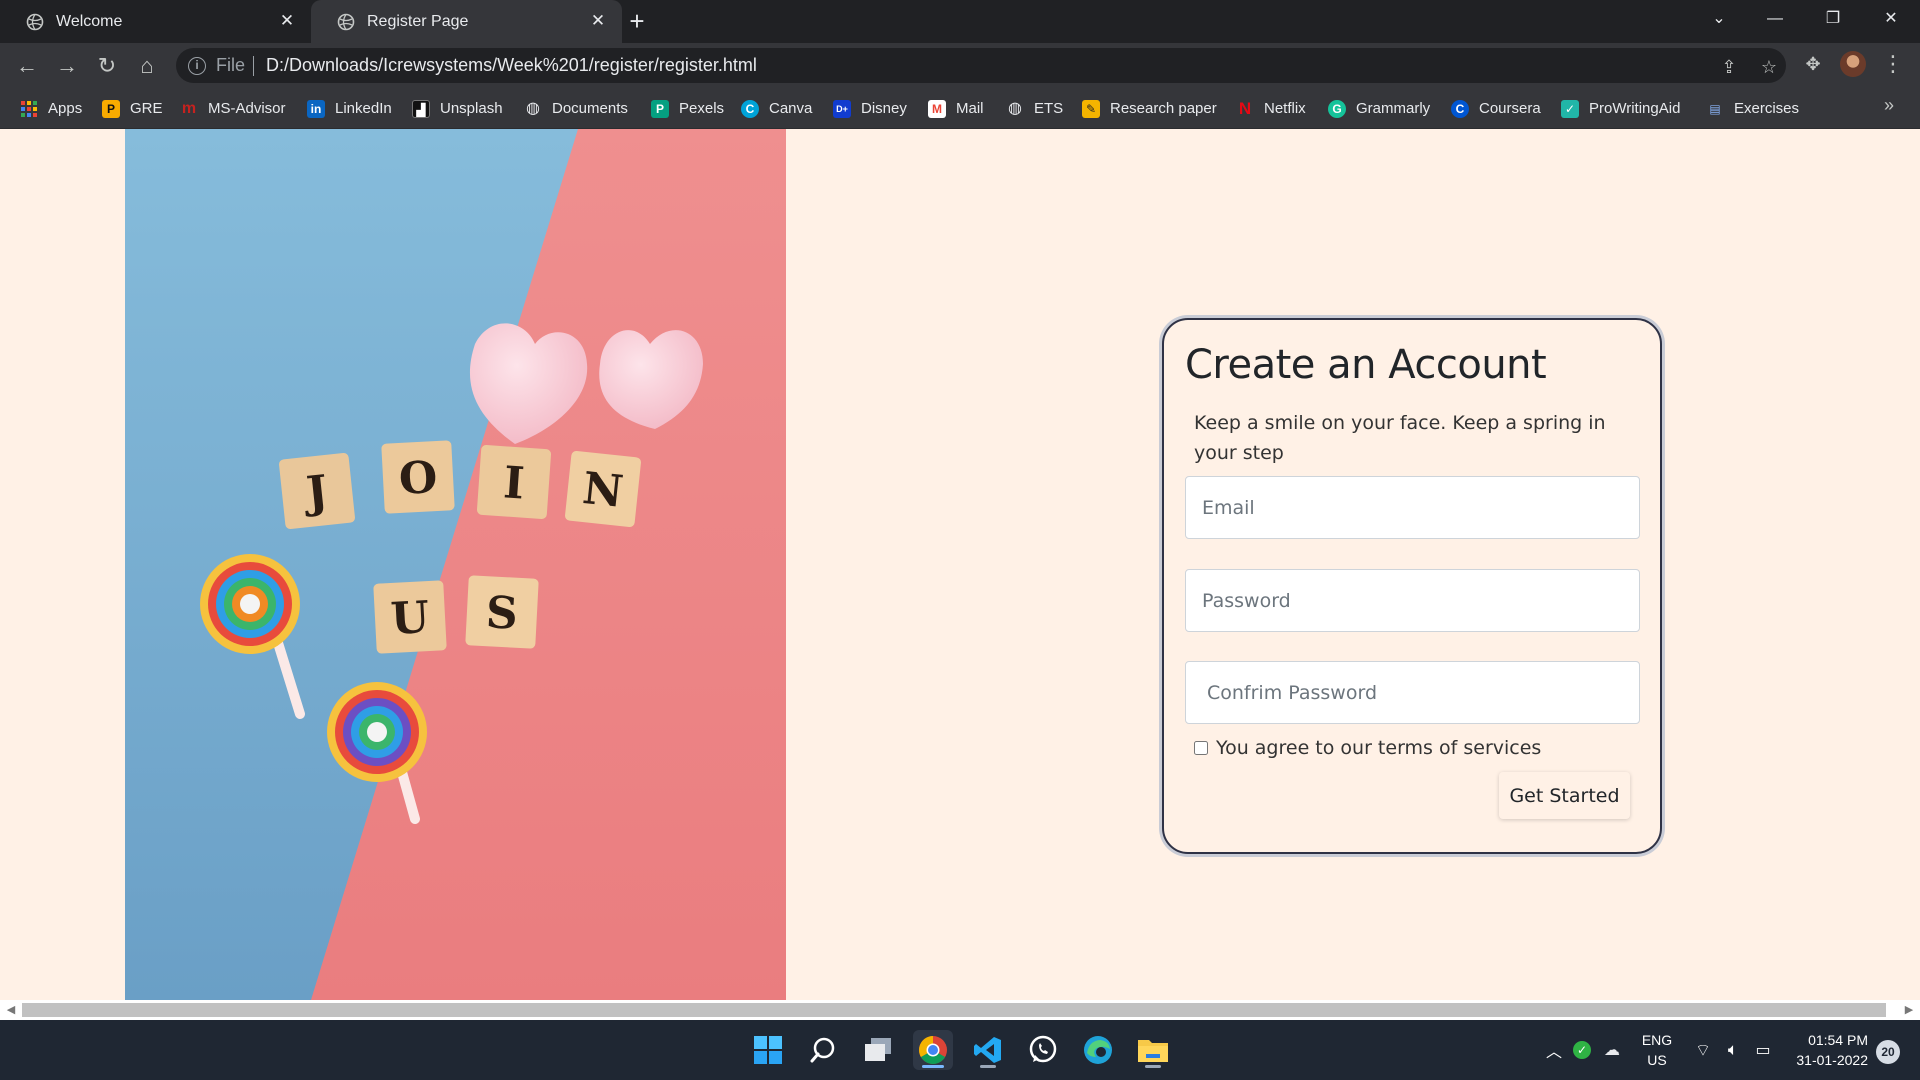  I want to click on letter-tile: O, so click(418, 477).